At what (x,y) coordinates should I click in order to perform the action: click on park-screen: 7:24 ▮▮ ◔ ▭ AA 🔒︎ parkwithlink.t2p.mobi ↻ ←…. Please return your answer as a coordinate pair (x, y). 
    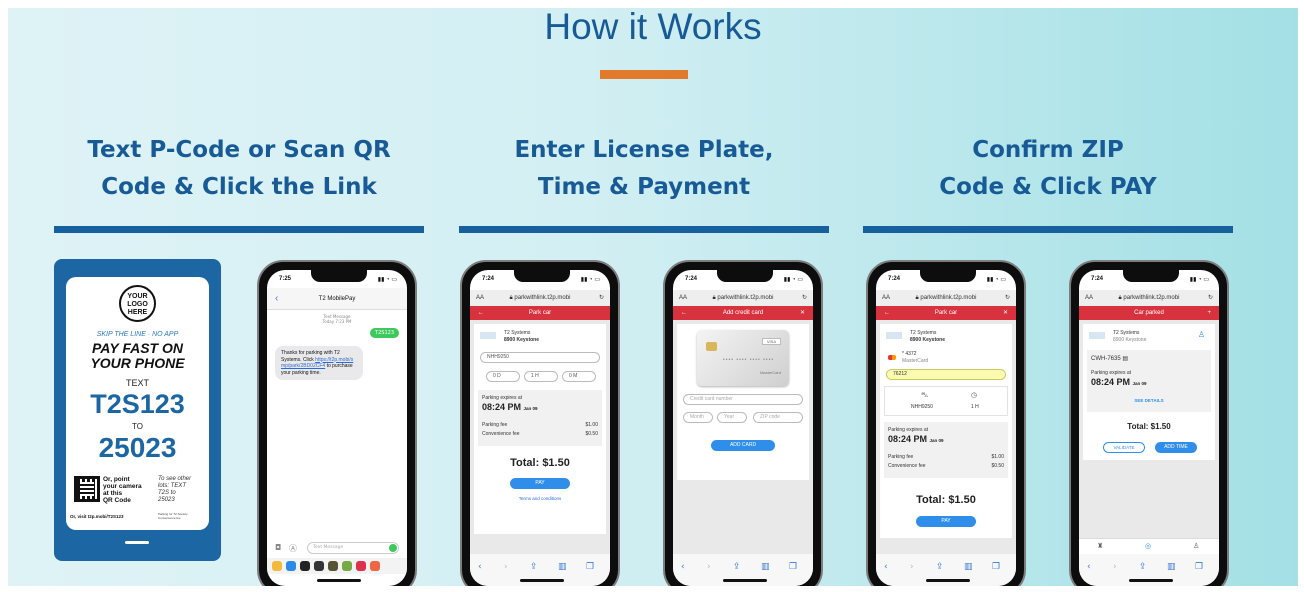
    Looking at the image, I should click on (540, 428).